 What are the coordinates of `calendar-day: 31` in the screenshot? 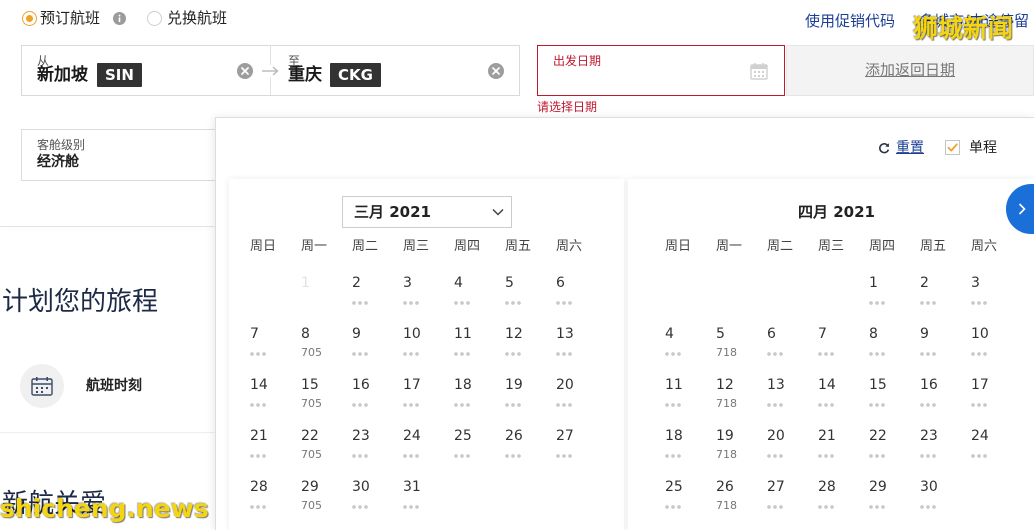 It's located at (428, 503).